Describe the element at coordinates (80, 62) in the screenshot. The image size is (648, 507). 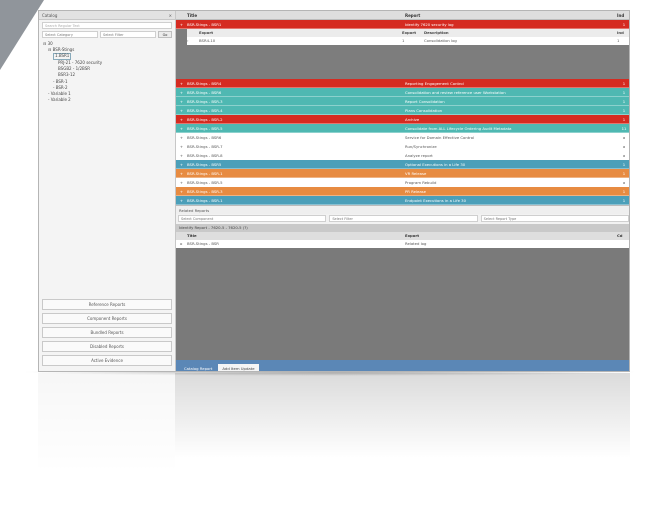
I see `tree-node-label: PRJ-21 - 7620 security` at that location.